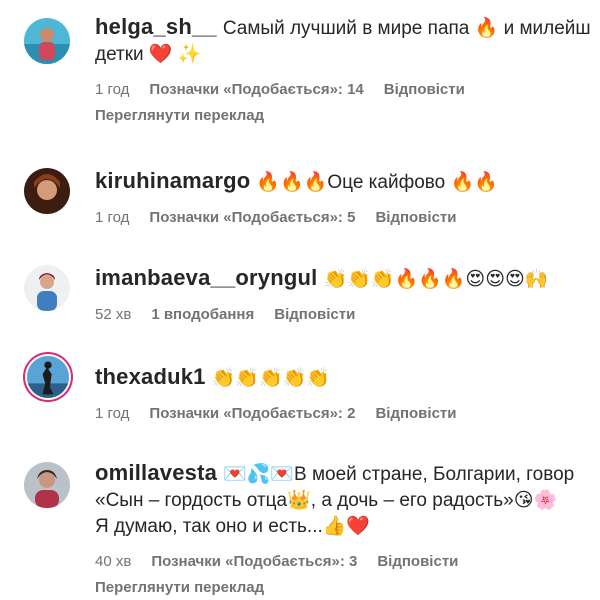  What do you see at coordinates (202, 314) in the screenshot?
I see `comment-likes: 1 вподобання` at bounding box center [202, 314].